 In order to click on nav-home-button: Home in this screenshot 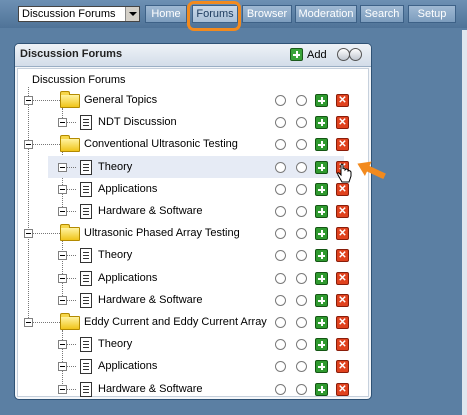, I will do `click(166, 14)`.